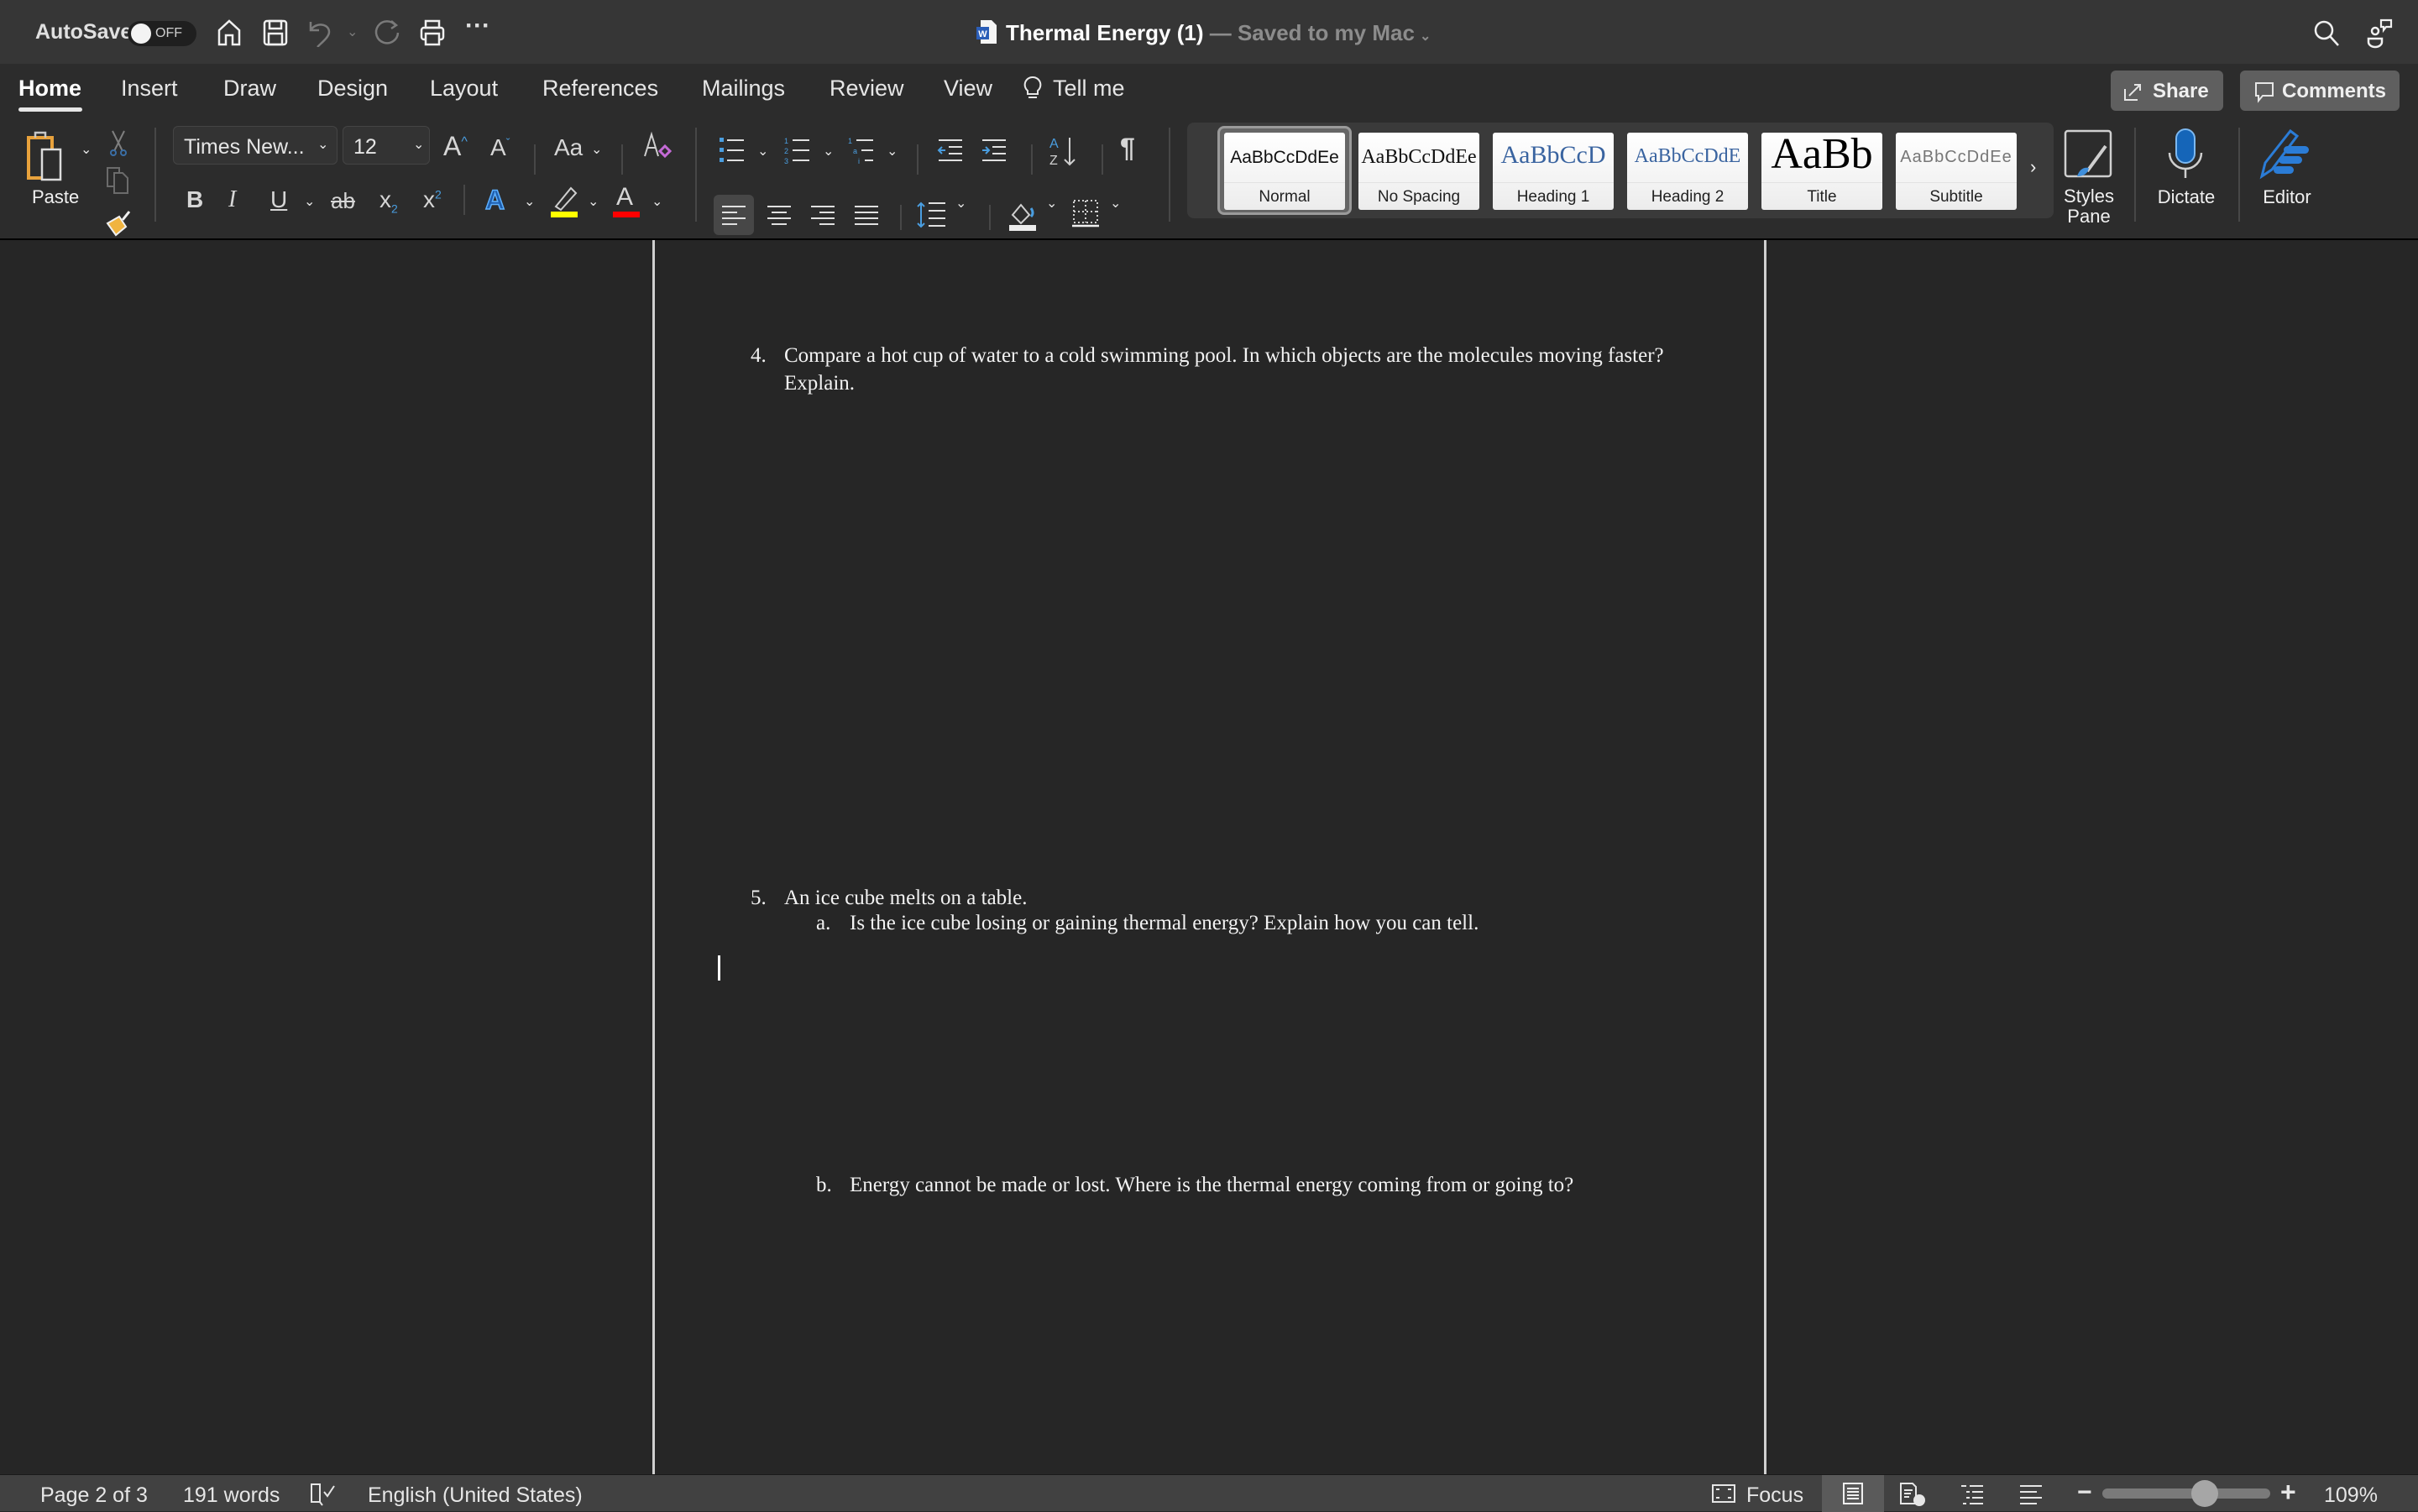 Image resolution: width=2418 pixels, height=1512 pixels. I want to click on tab-references: References, so click(600, 89).